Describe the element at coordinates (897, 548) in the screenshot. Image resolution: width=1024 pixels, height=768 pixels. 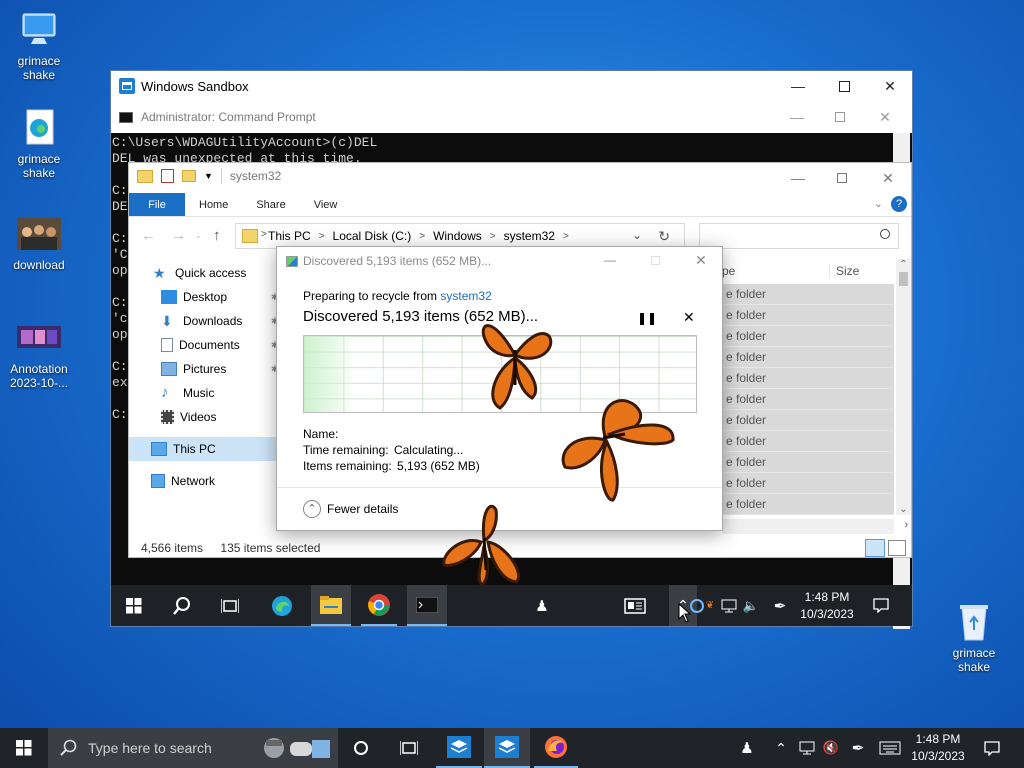
I see `large-icons-view-button` at that location.